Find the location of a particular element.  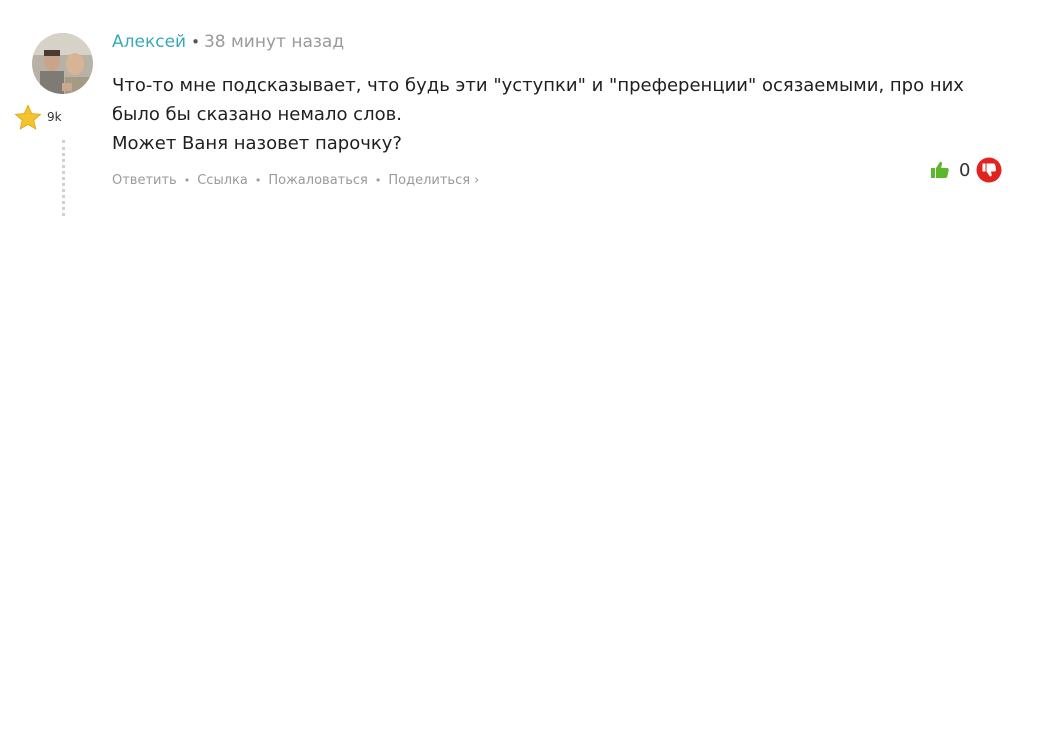

avatar-image is located at coordinates (62, 63).